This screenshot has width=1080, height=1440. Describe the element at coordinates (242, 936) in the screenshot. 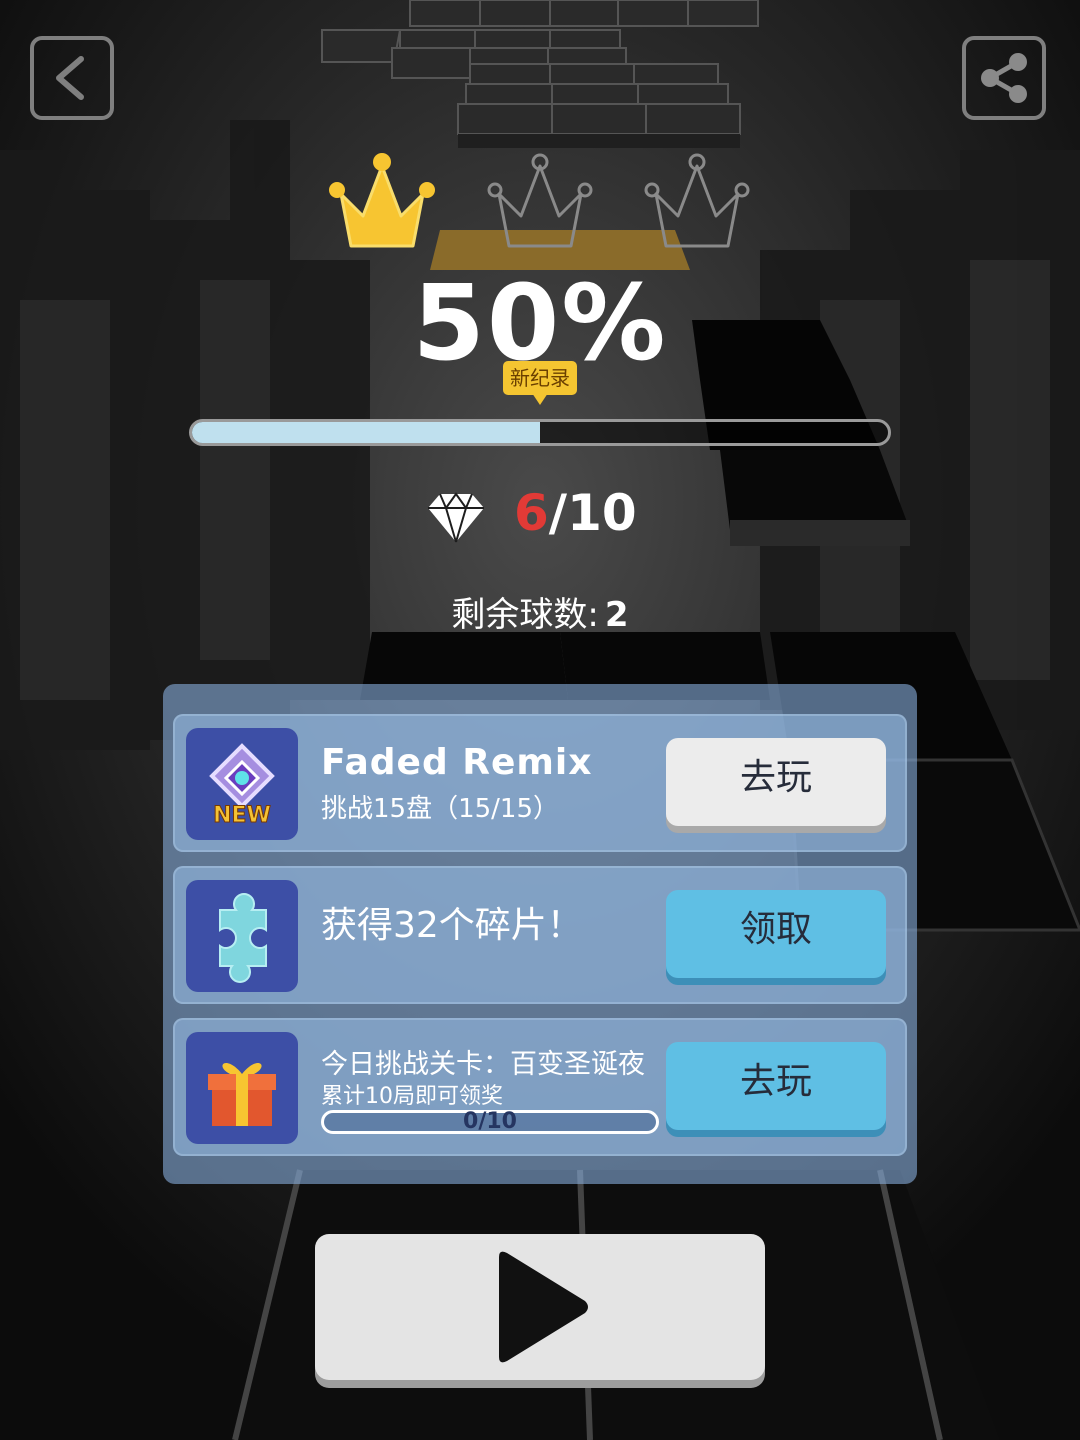

I see `puzzle-piece-icon` at that location.